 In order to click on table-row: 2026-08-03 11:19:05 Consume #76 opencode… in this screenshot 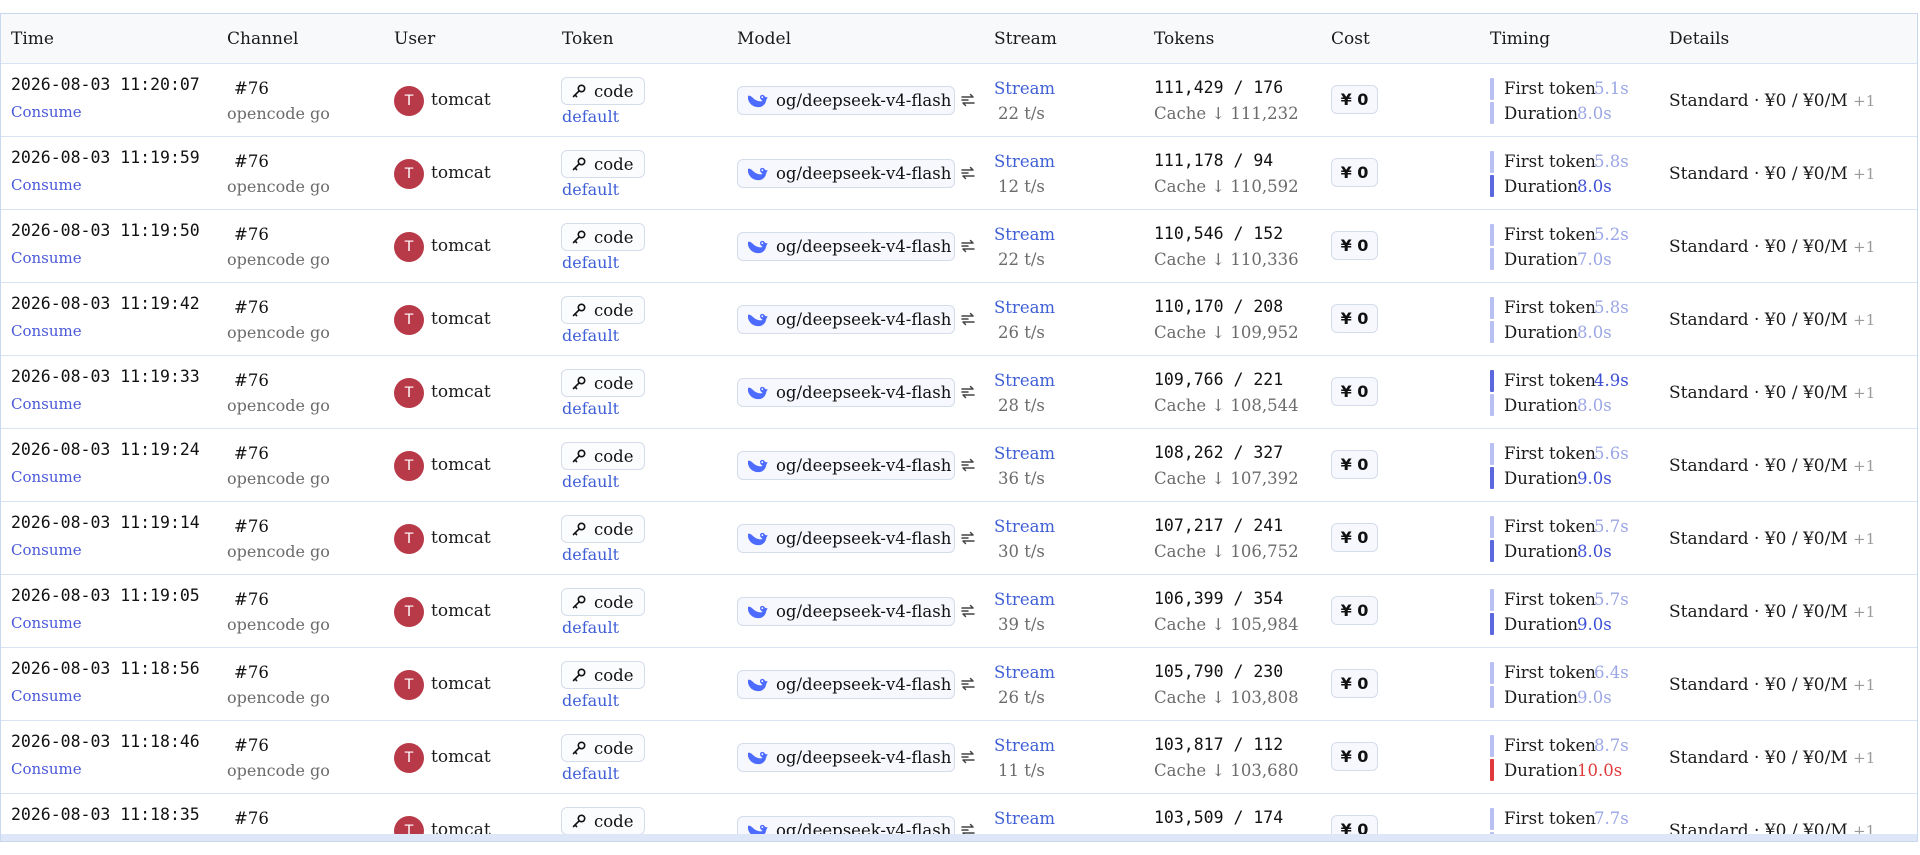, I will do `click(959, 611)`.